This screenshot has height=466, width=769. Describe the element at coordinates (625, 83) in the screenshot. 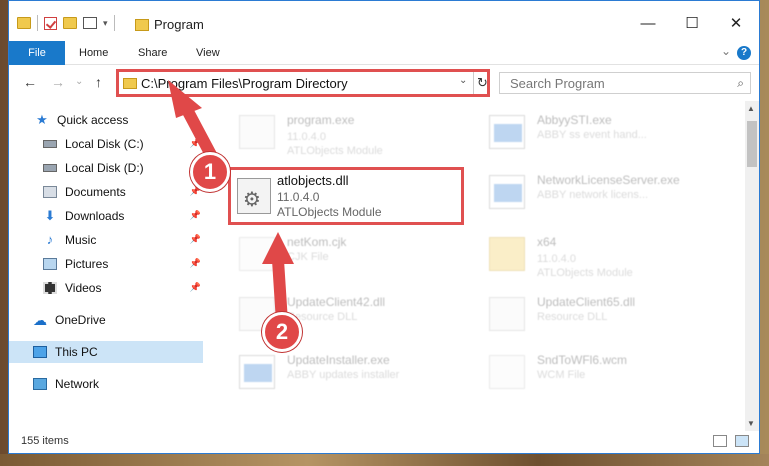

I see `search-input: Search Program ⌕` at that location.